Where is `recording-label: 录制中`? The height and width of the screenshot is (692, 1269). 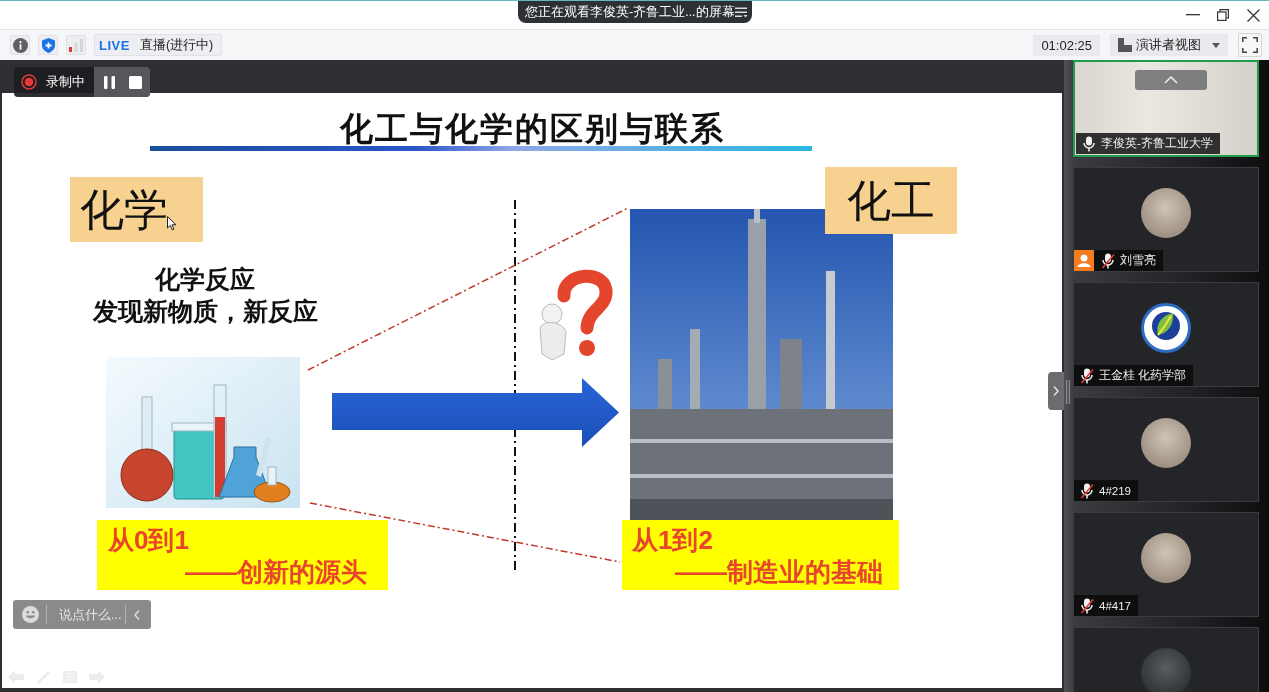 recording-label: 录制中 is located at coordinates (65, 82).